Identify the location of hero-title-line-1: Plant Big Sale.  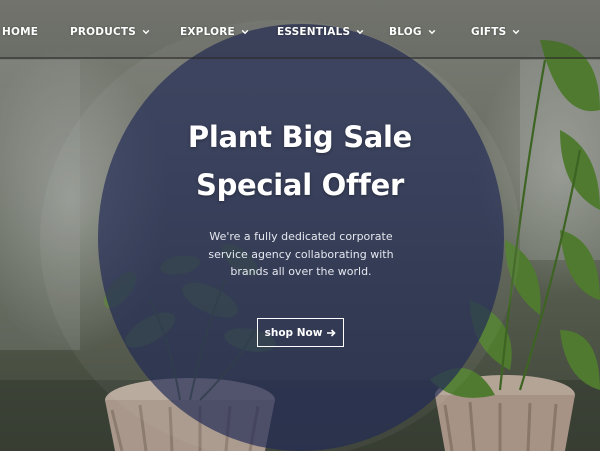
(300, 137).